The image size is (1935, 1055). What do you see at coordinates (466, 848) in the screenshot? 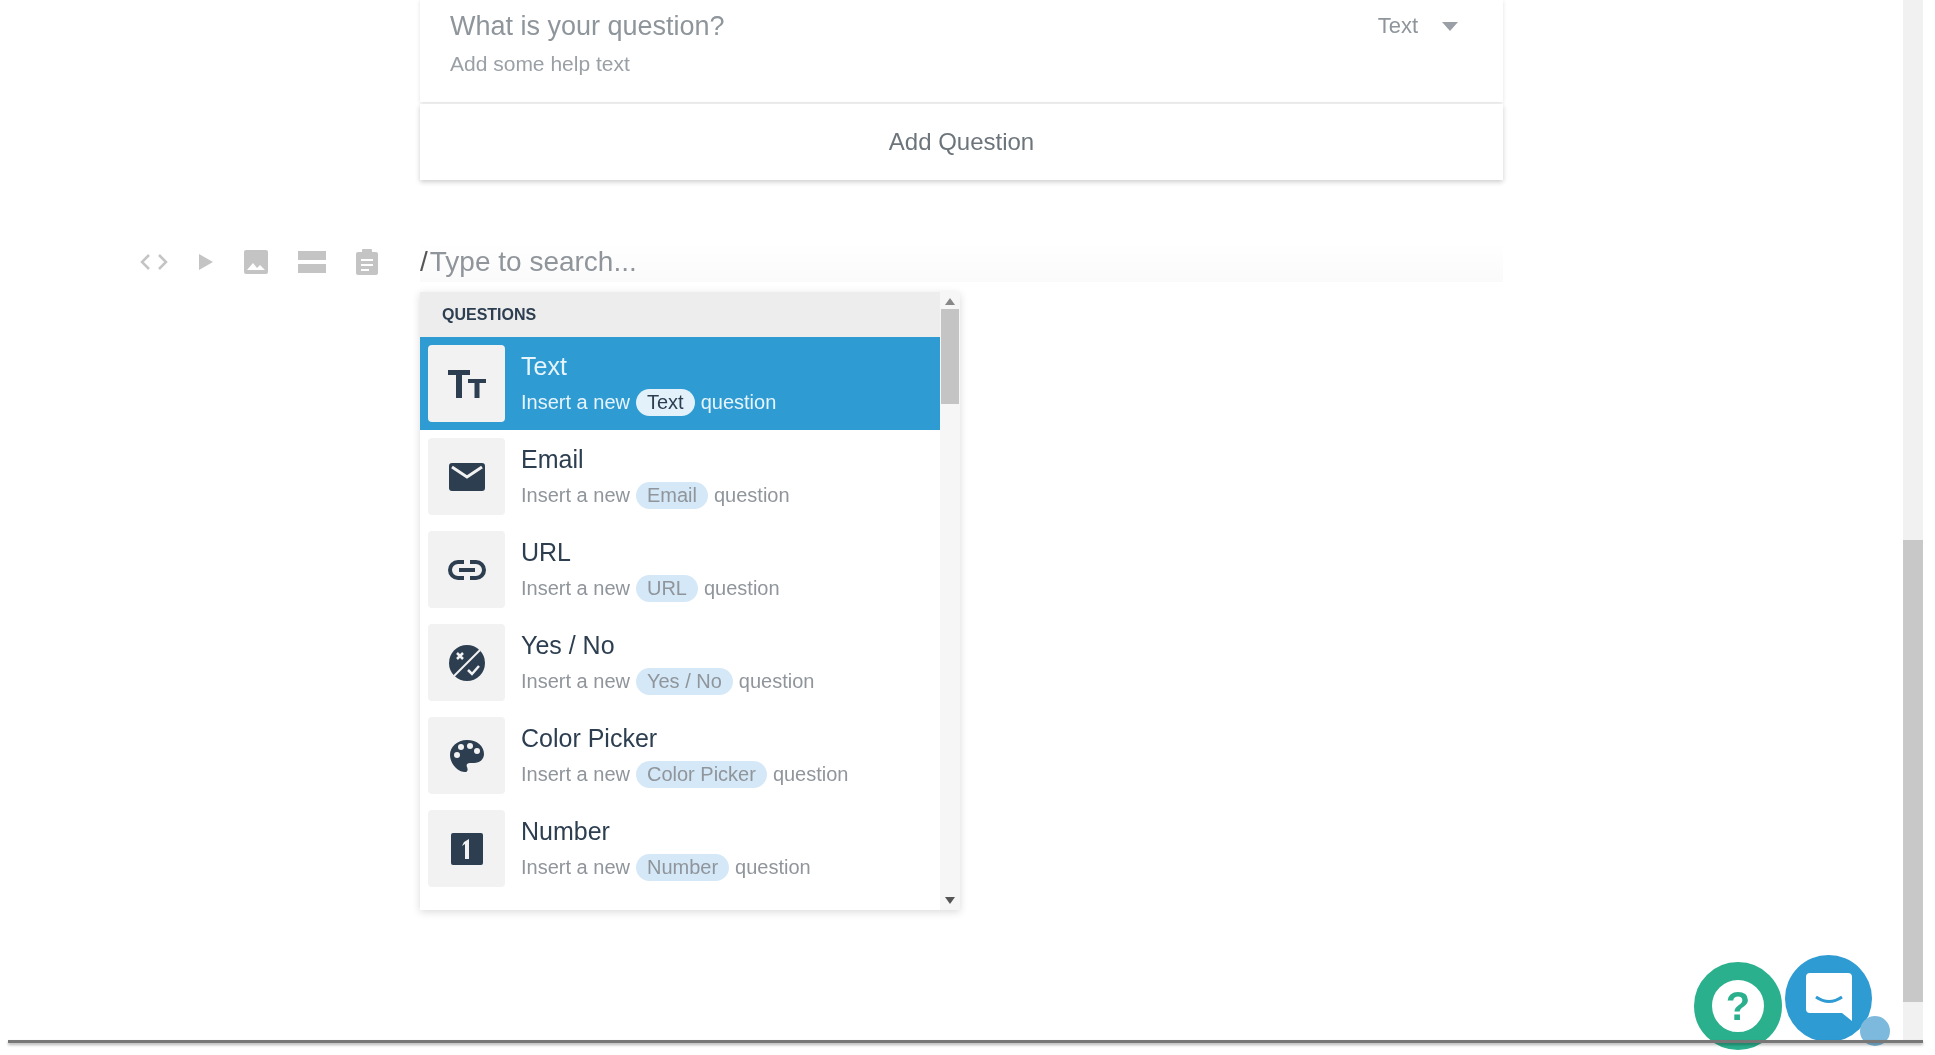
I see `number-one-icon` at bounding box center [466, 848].